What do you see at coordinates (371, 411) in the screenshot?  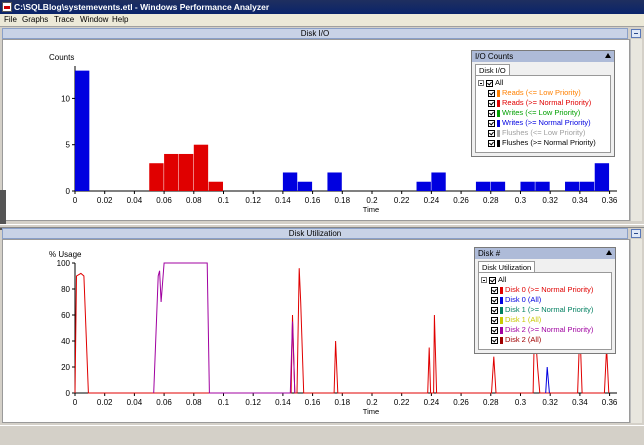 I see `x-axis-label: Time` at bounding box center [371, 411].